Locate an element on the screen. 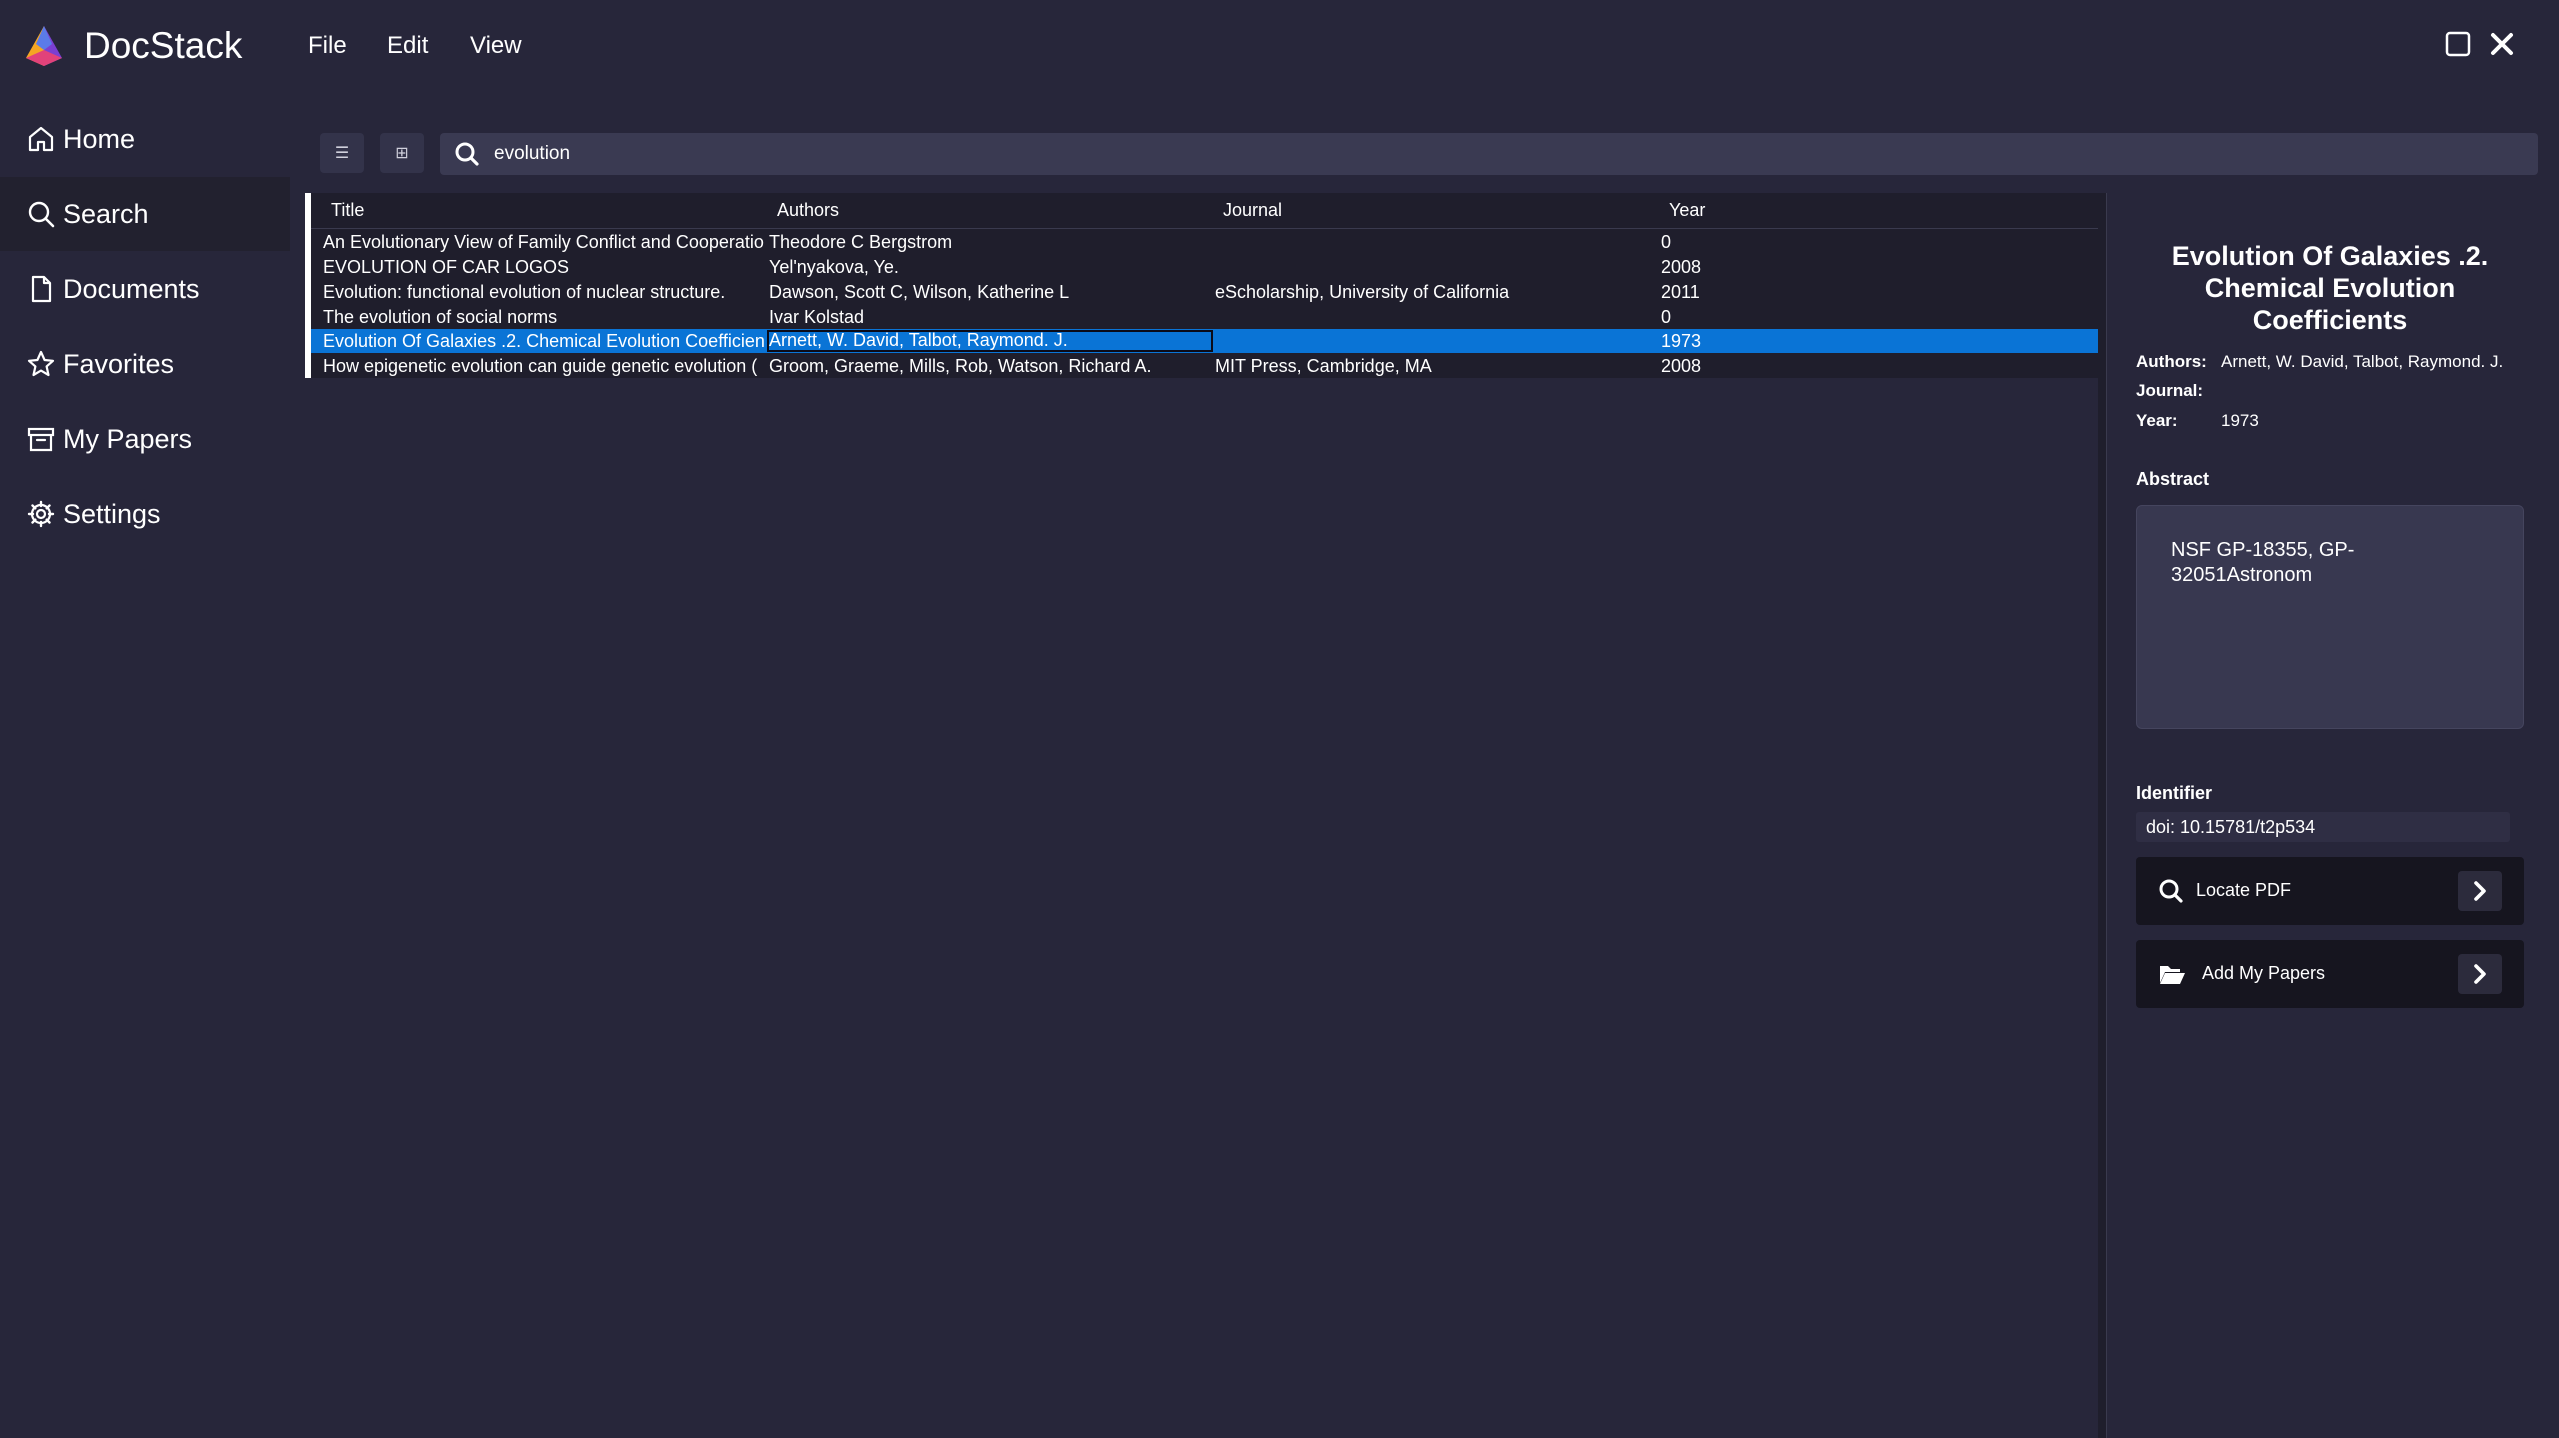 The width and height of the screenshot is (2559, 1438). folder-open-icon is located at coordinates (2172, 975).